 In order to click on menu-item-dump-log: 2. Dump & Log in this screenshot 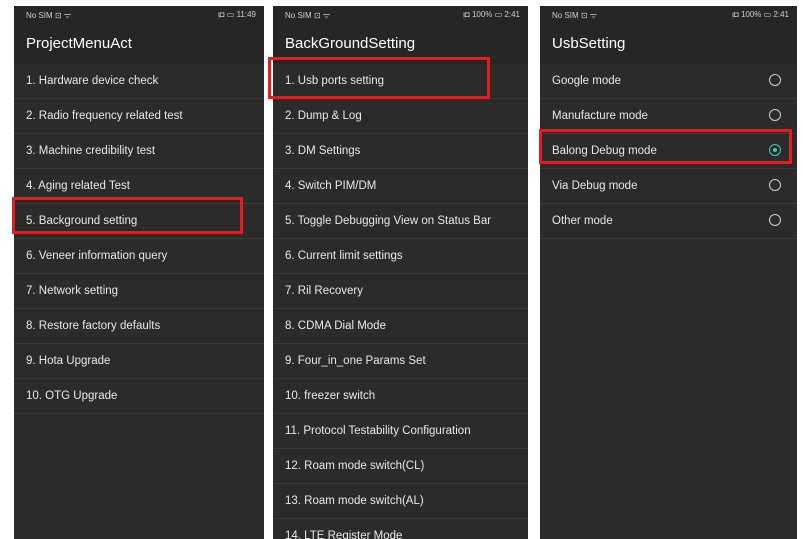, I will do `click(400, 116)`.